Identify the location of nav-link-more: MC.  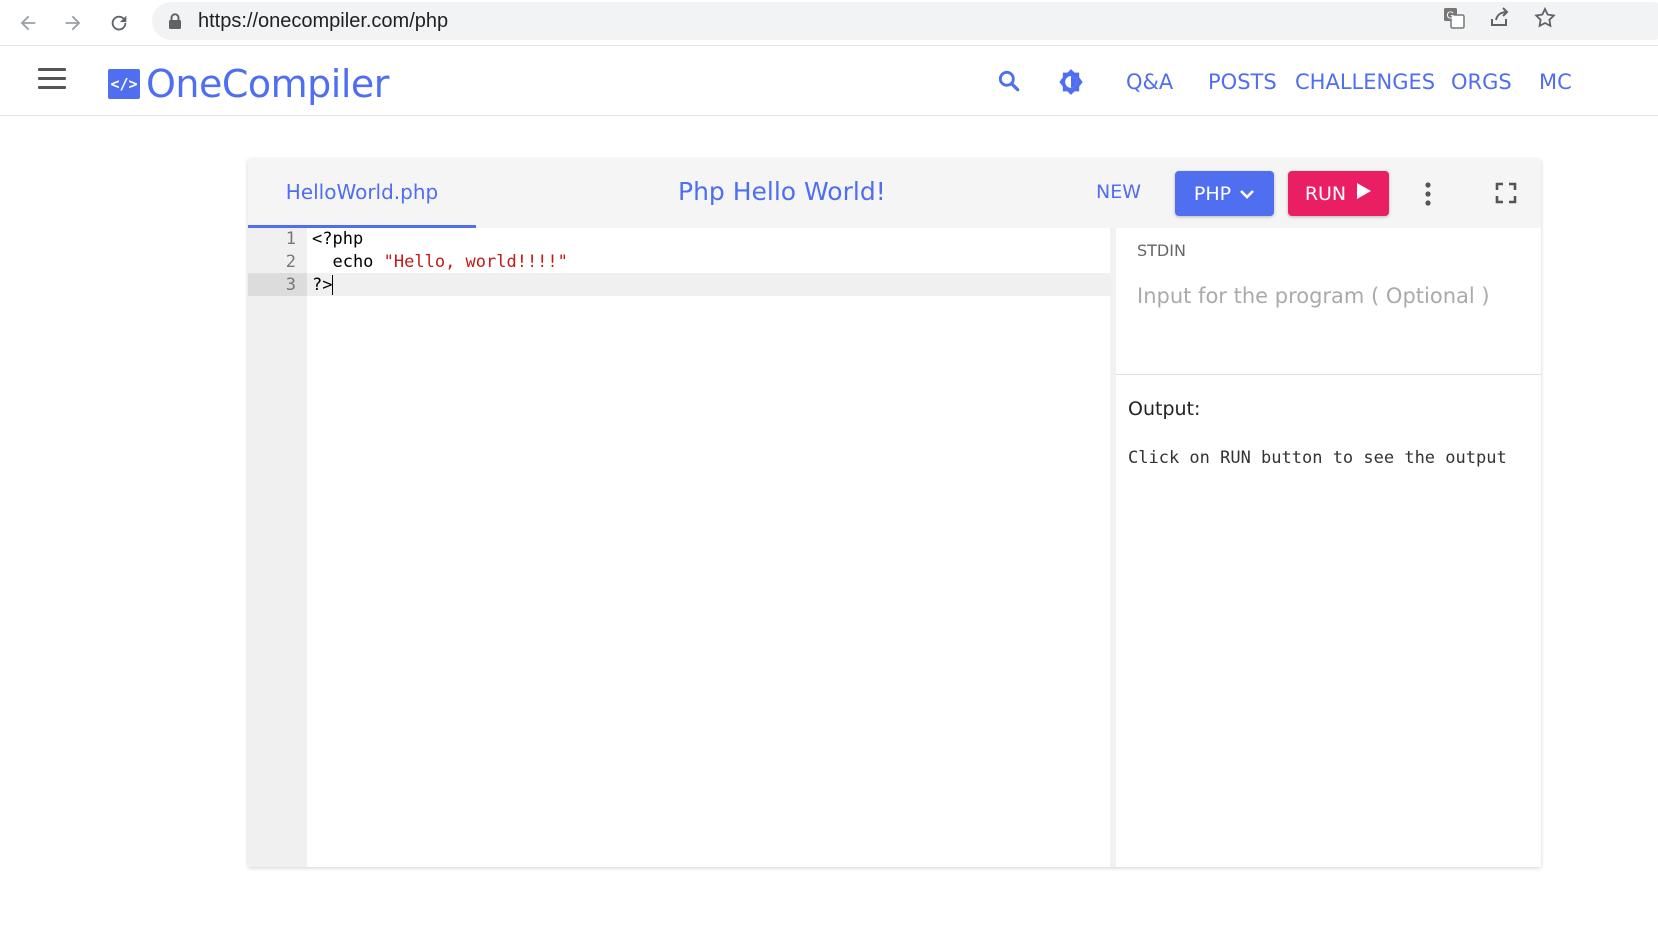
(1598, 82).